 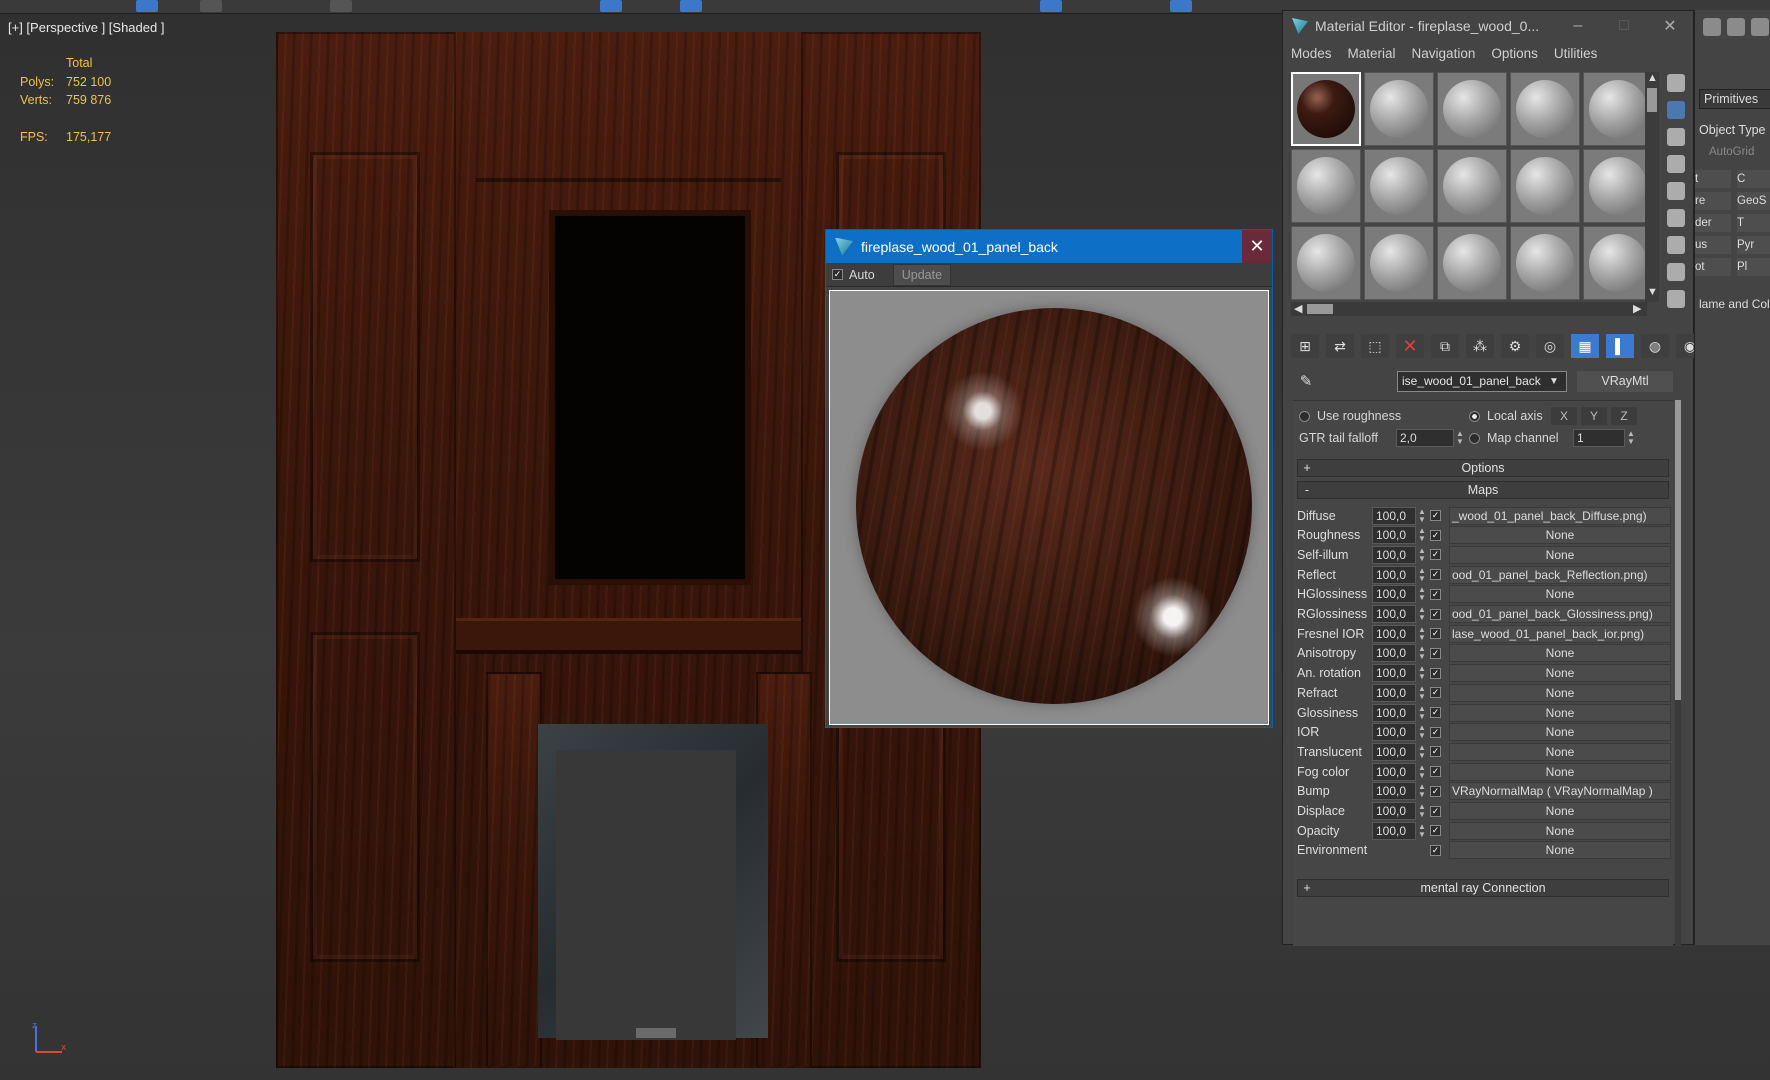 What do you see at coordinates (1655, 346) in the screenshot?
I see `go-to-parent-icon: ◍` at bounding box center [1655, 346].